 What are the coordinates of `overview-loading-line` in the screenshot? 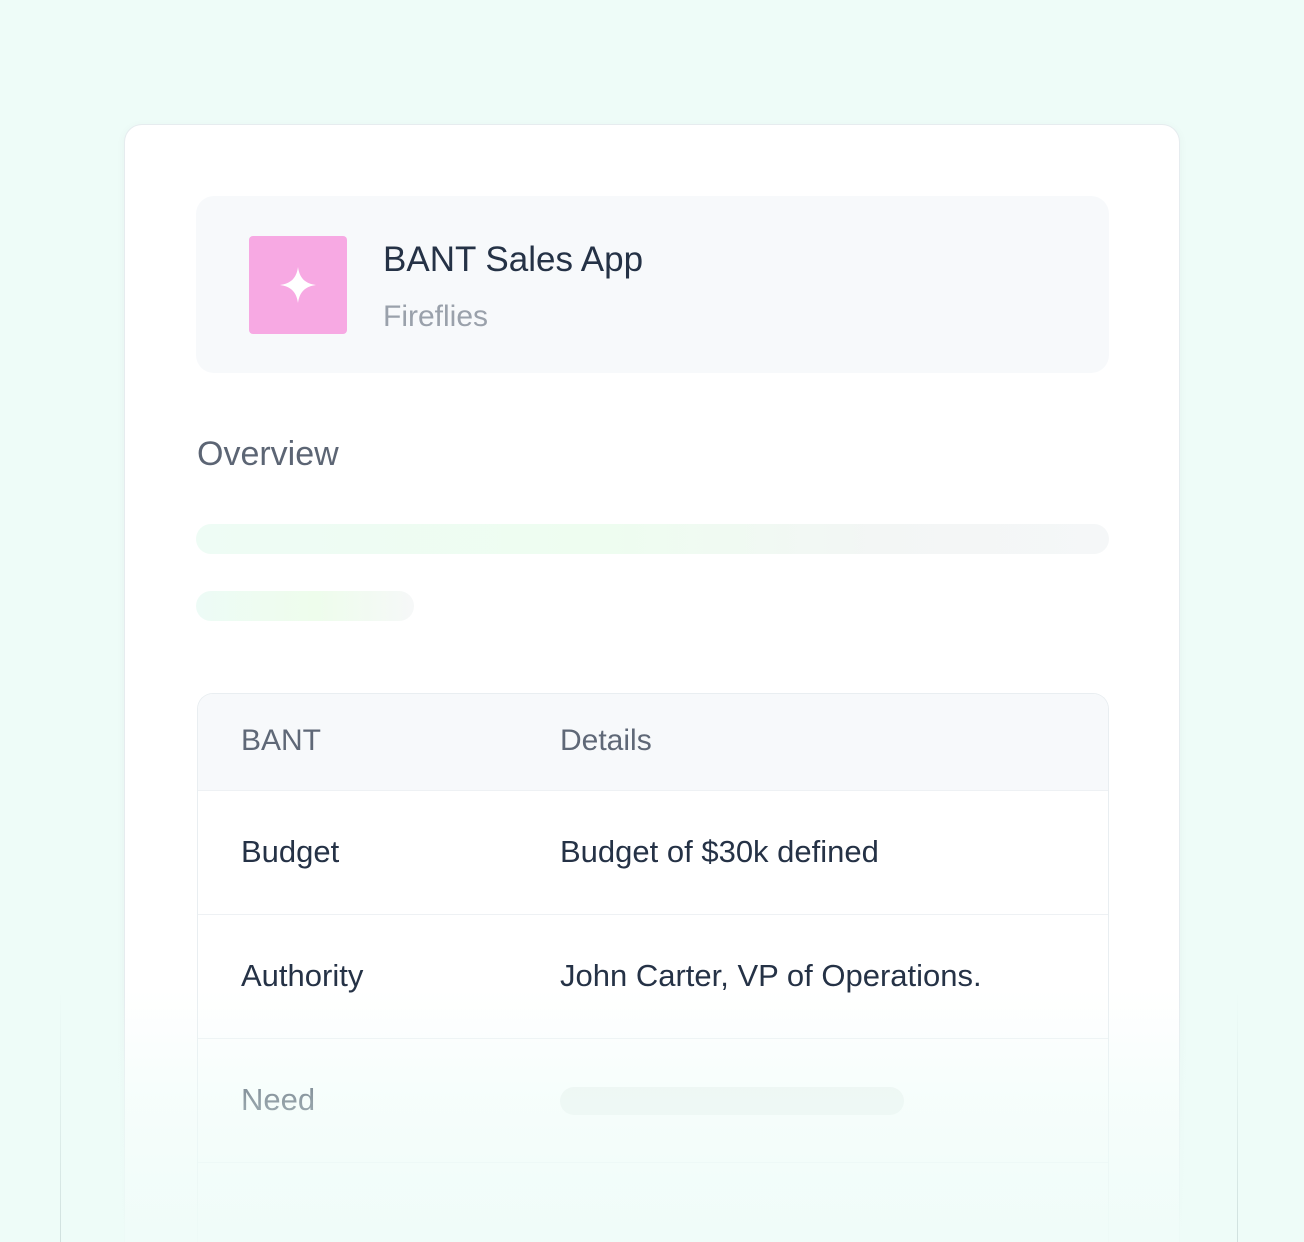 It's located at (652, 539).